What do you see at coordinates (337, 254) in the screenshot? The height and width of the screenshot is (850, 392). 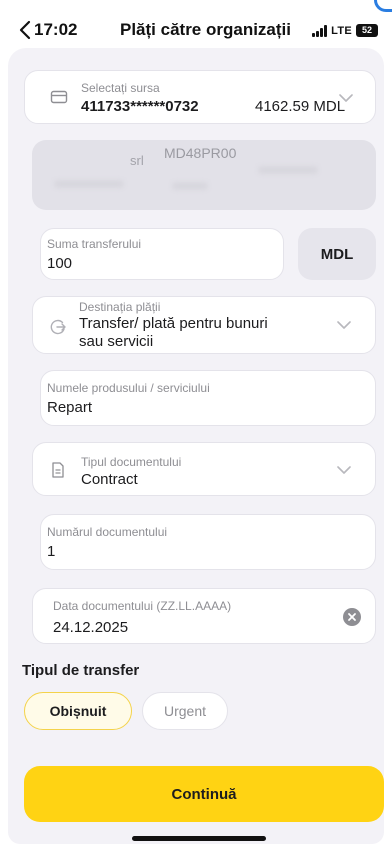 I see `currency-button: MDL` at bounding box center [337, 254].